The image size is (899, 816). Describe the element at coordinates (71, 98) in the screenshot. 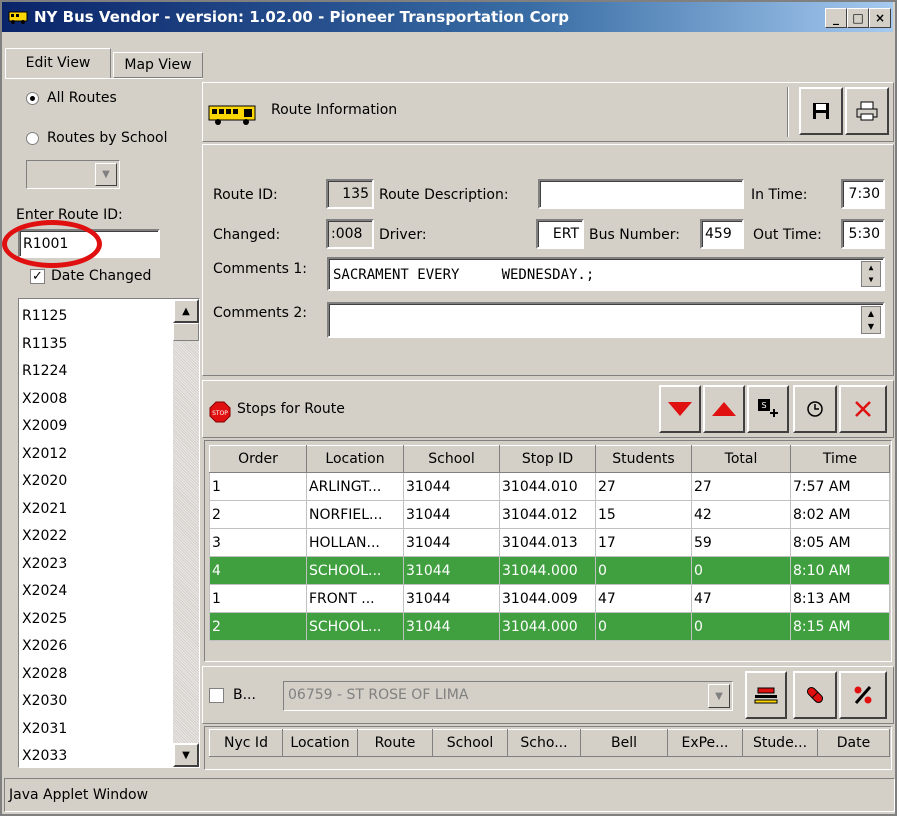

I see `radio-all-routes: All Routes` at that location.